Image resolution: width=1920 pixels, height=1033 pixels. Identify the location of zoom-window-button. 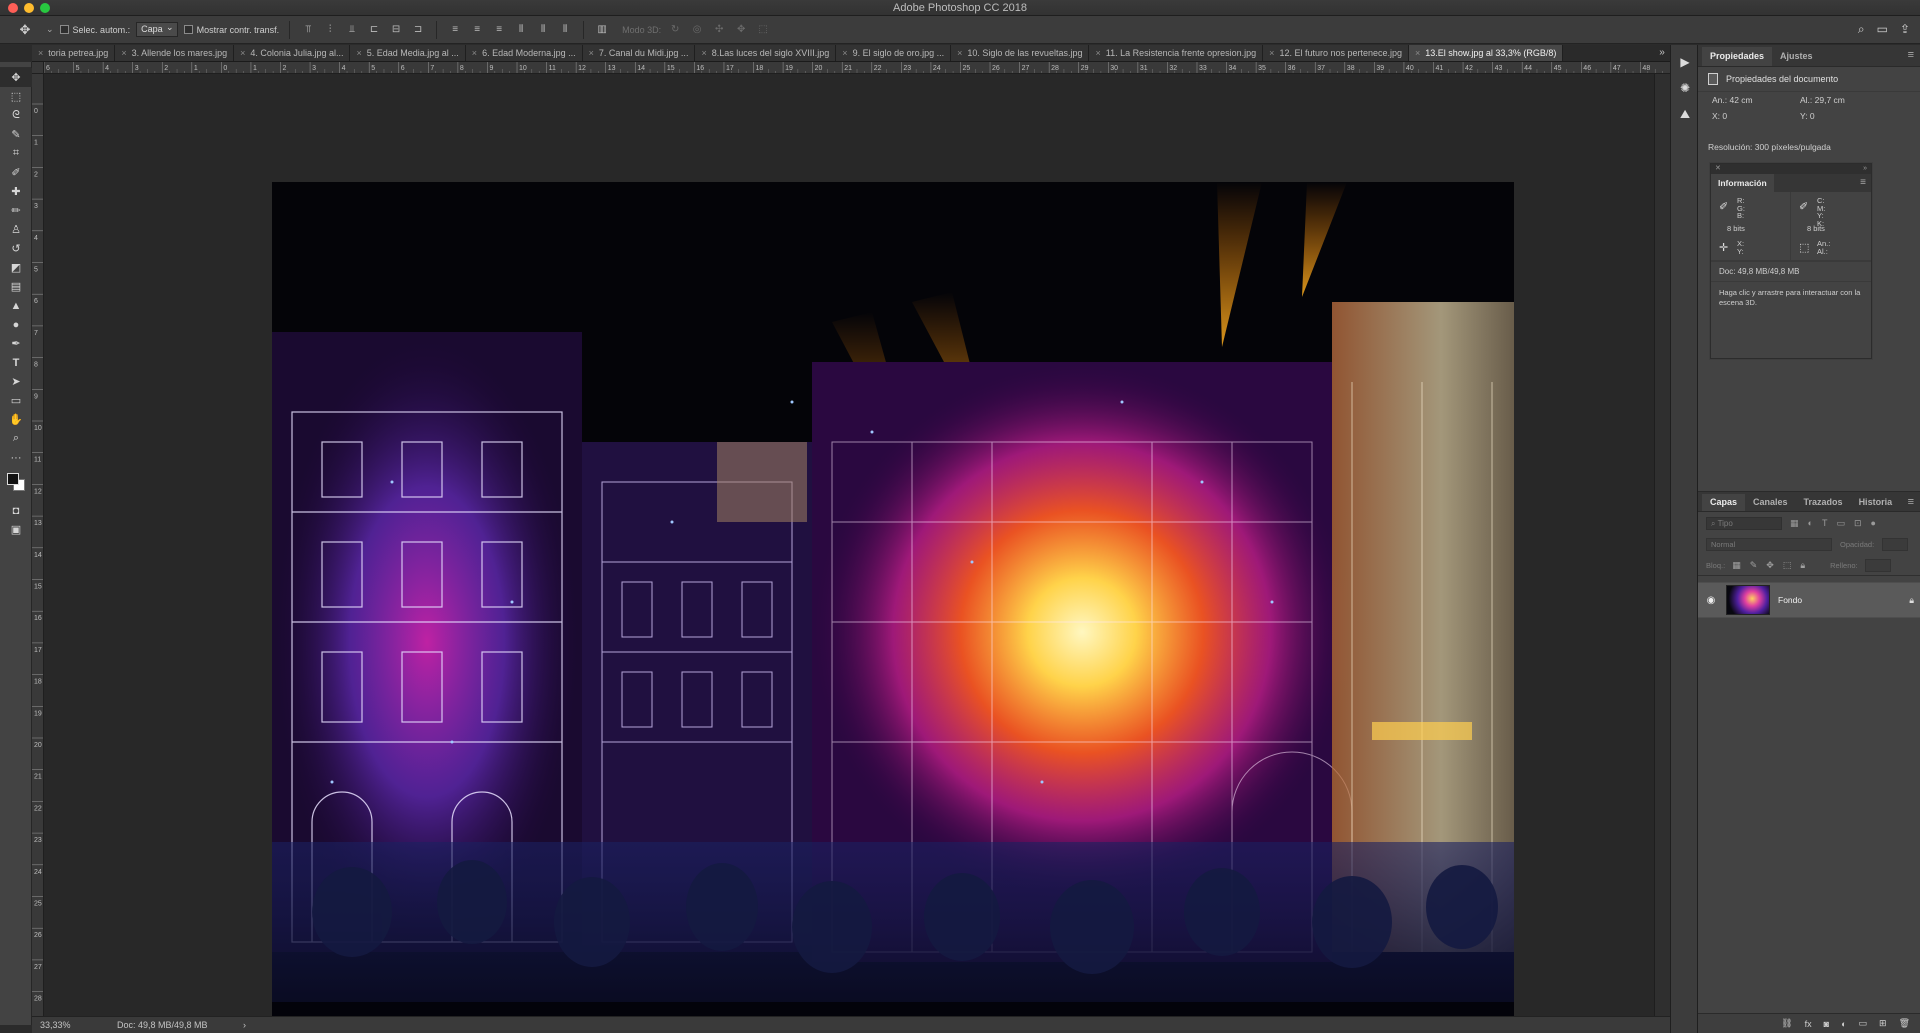
(45, 8).